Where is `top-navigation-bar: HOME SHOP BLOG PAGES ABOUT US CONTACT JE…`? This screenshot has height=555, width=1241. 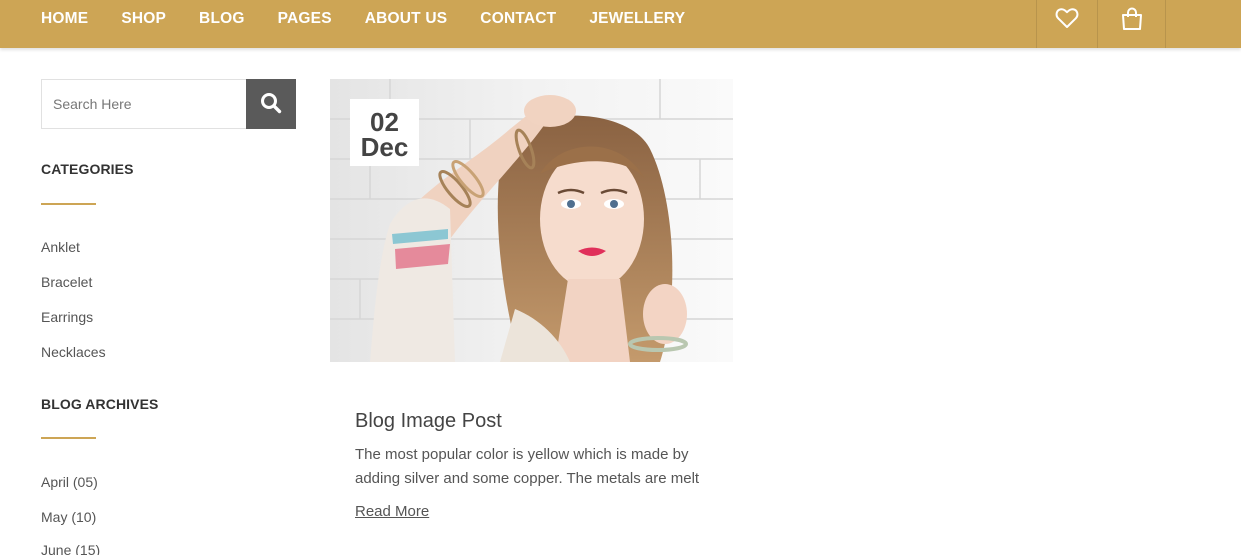
top-navigation-bar: HOME SHOP BLOG PAGES ABOUT US CONTACT JE… is located at coordinates (620, 24).